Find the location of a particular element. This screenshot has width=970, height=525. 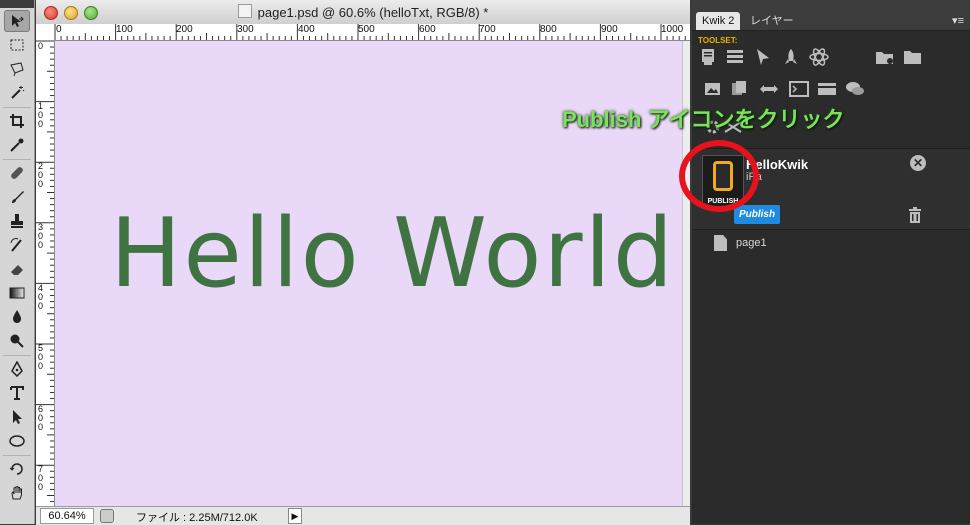

tab-layers: レイヤー is located at coordinates (772, 21).